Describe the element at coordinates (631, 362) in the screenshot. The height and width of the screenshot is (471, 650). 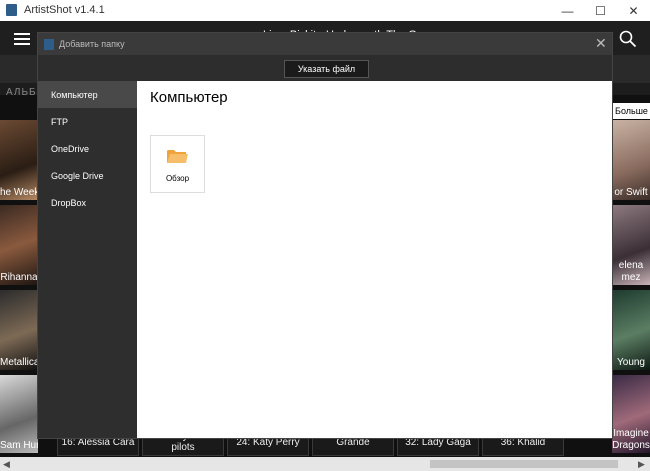
I see `album-caption: Young` at that location.